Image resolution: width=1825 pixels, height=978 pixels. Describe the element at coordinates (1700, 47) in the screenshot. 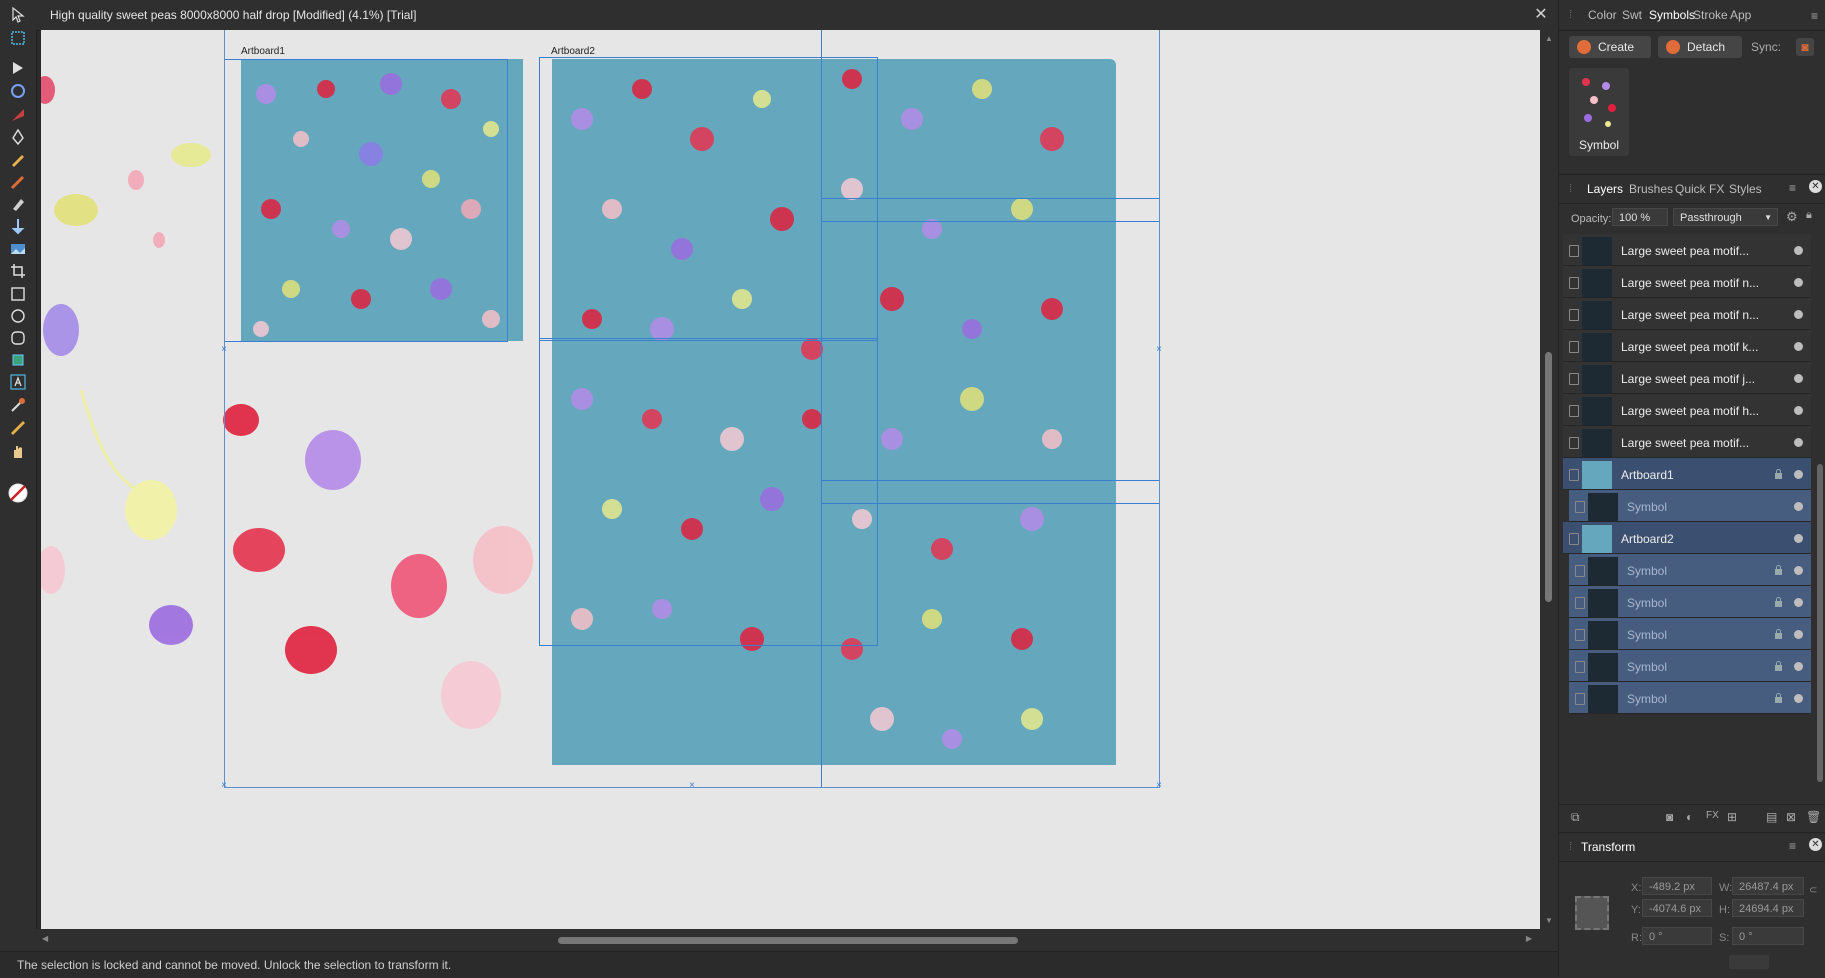

I see `detach-symbol-button: Detach` at that location.